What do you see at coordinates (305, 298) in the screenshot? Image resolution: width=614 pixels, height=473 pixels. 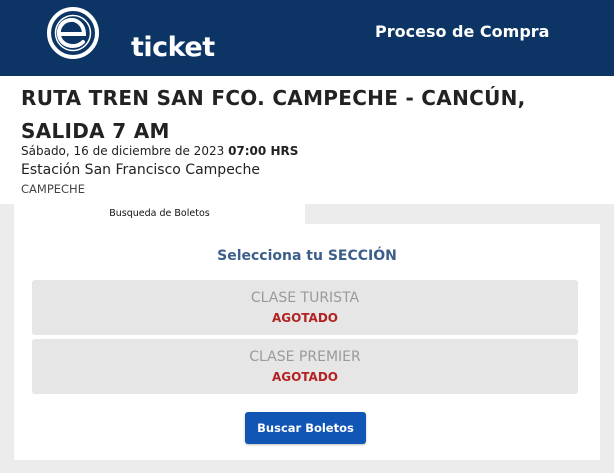 I see `section-name: CLASE TURISTA` at bounding box center [305, 298].